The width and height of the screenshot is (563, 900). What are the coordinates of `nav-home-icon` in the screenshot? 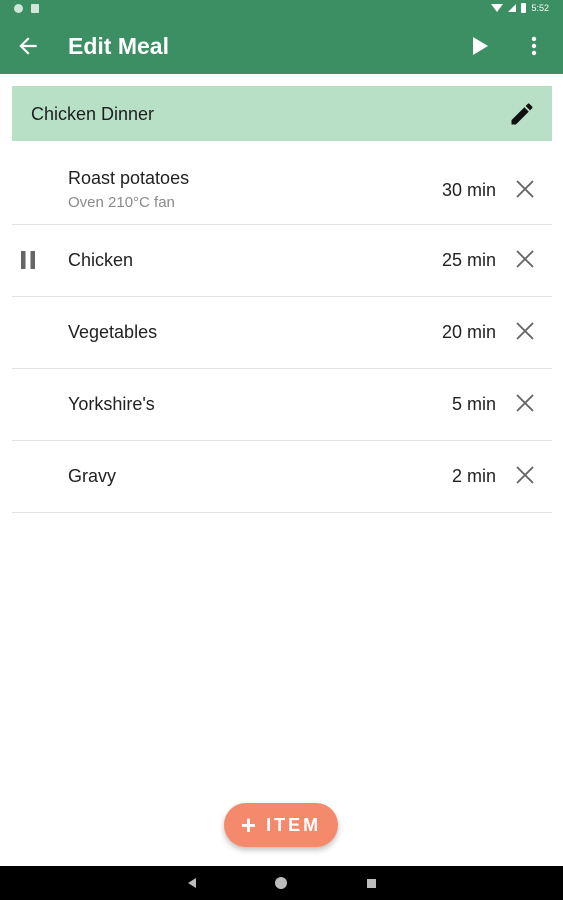 It's located at (281, 883).